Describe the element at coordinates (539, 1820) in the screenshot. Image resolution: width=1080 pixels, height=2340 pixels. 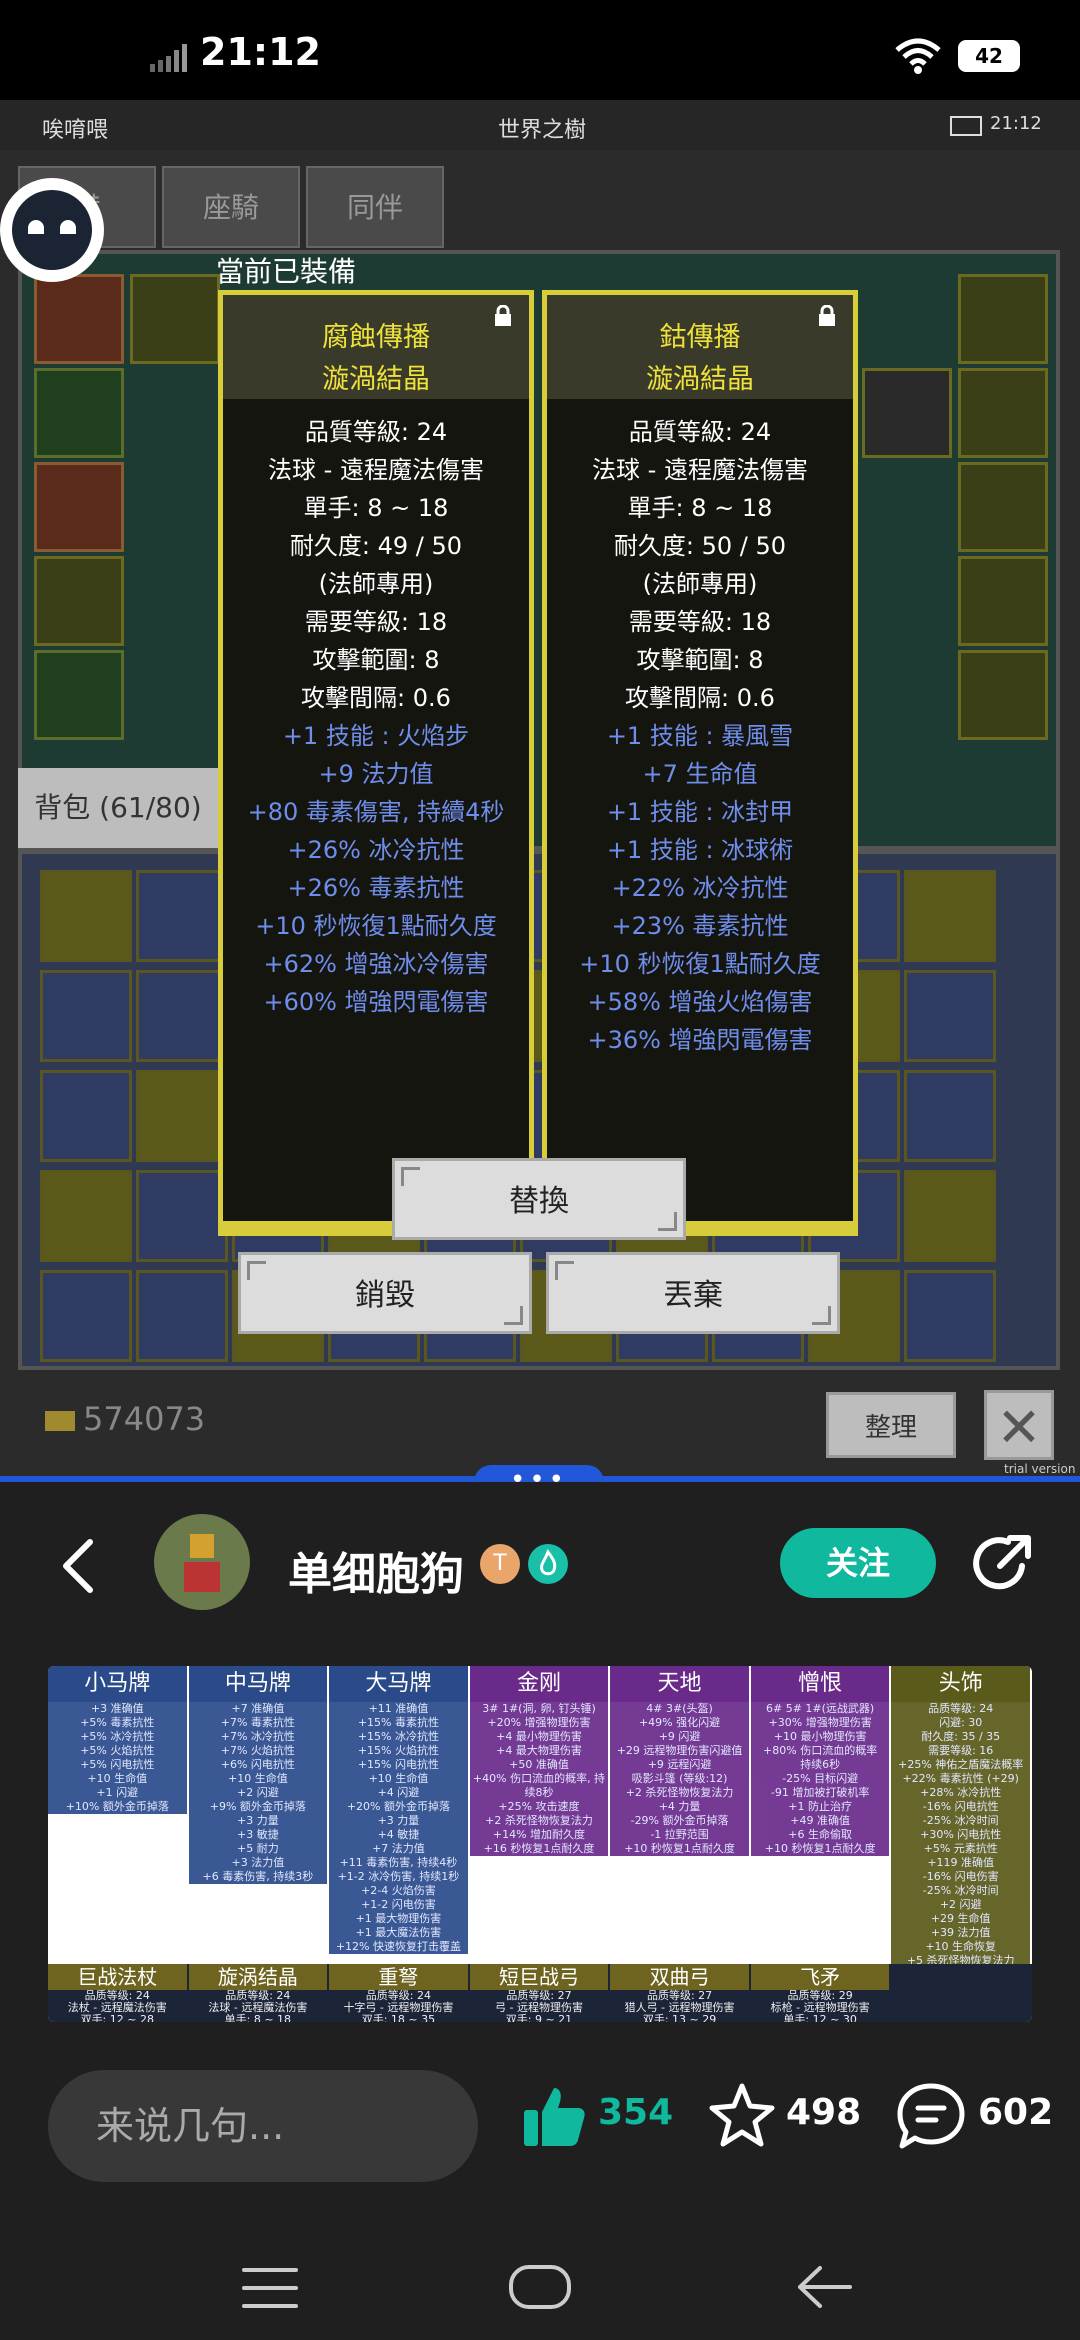
I see `column-stat: +2 杀死怪物恢复法力` at that location.